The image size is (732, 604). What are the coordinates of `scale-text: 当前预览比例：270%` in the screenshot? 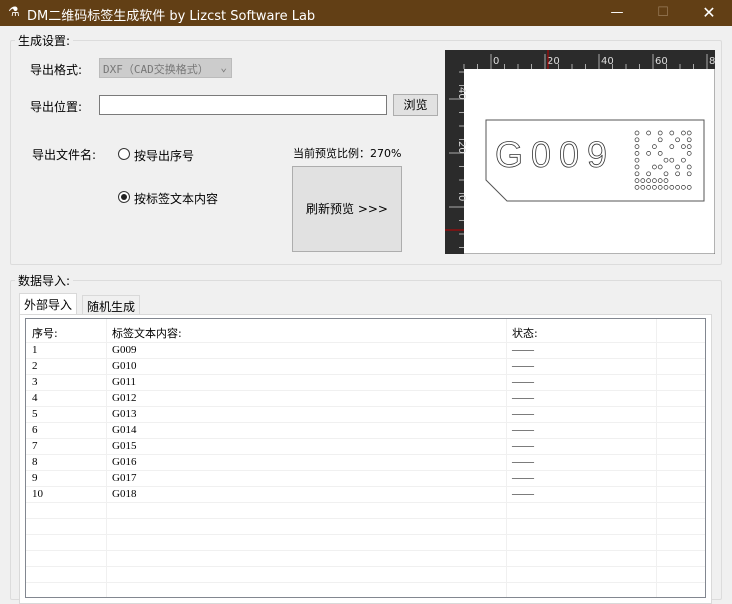 It's located at (347, 153).